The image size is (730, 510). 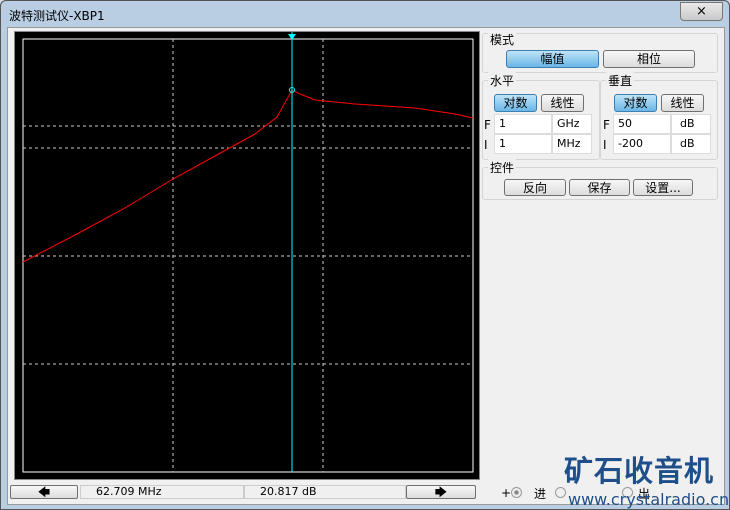 What do you see at coordinates (606, 125) in the screenshot?
I see `vertical-final-label: F` at bounding box center [606, 125].